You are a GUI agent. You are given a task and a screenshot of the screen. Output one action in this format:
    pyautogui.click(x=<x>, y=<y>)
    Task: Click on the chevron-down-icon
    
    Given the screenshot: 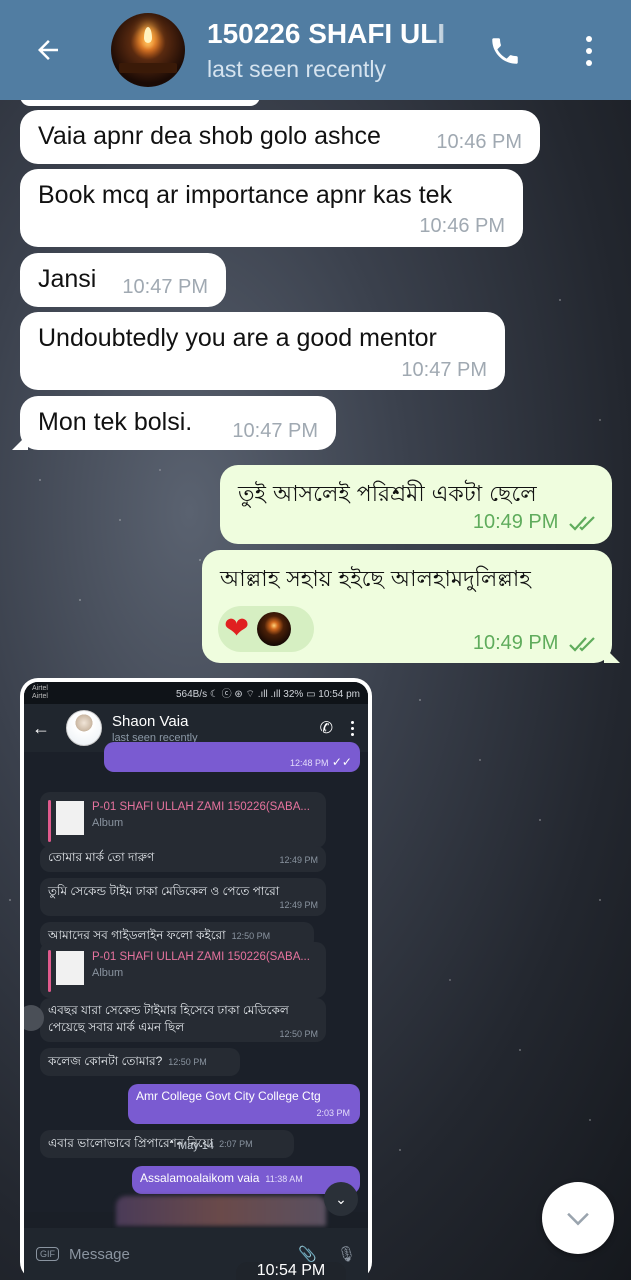 What is the action you would take?
    pyautogui.click(x=578, y=1219)
    